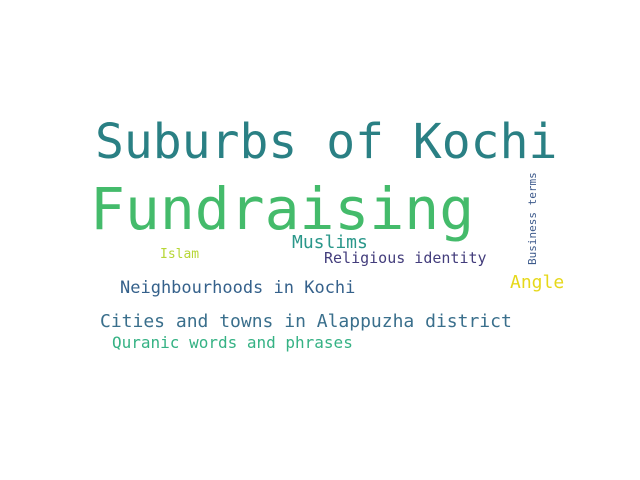 Image resolution: width=640 pixels, height=480 pixels. I want to click on word-quranic-words-and-phrases: Quranic words and phrases, so click(232, 342).